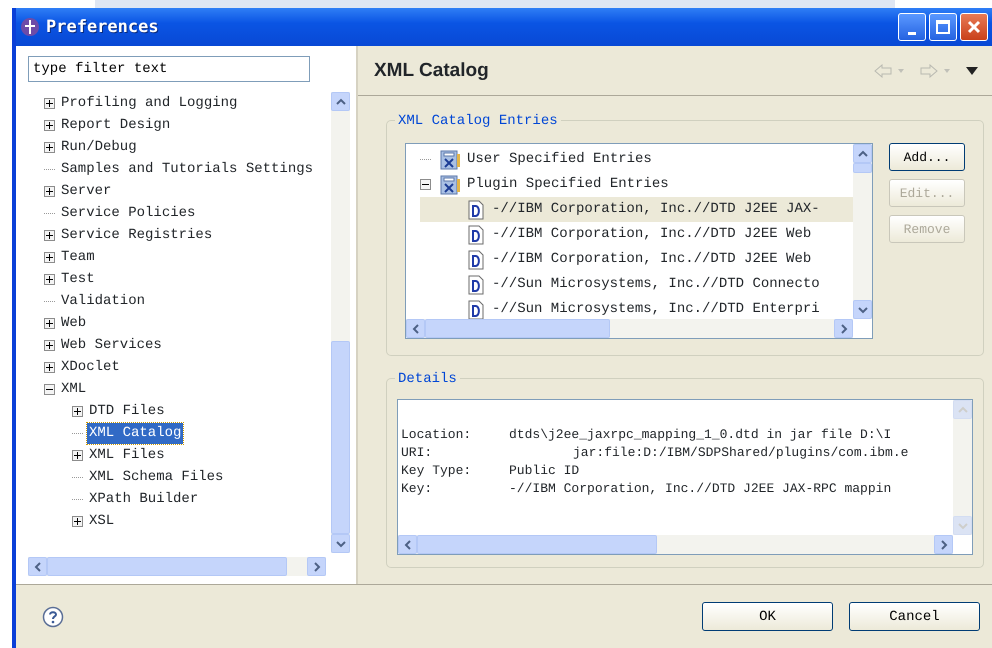  What do you see at coordinates (700, 489) in the screenshot?
I see `detail-value: -//IBM Corporation, Inc.//DTD J2EE JAX-RPC mappin` at bounding box center [700, 489].